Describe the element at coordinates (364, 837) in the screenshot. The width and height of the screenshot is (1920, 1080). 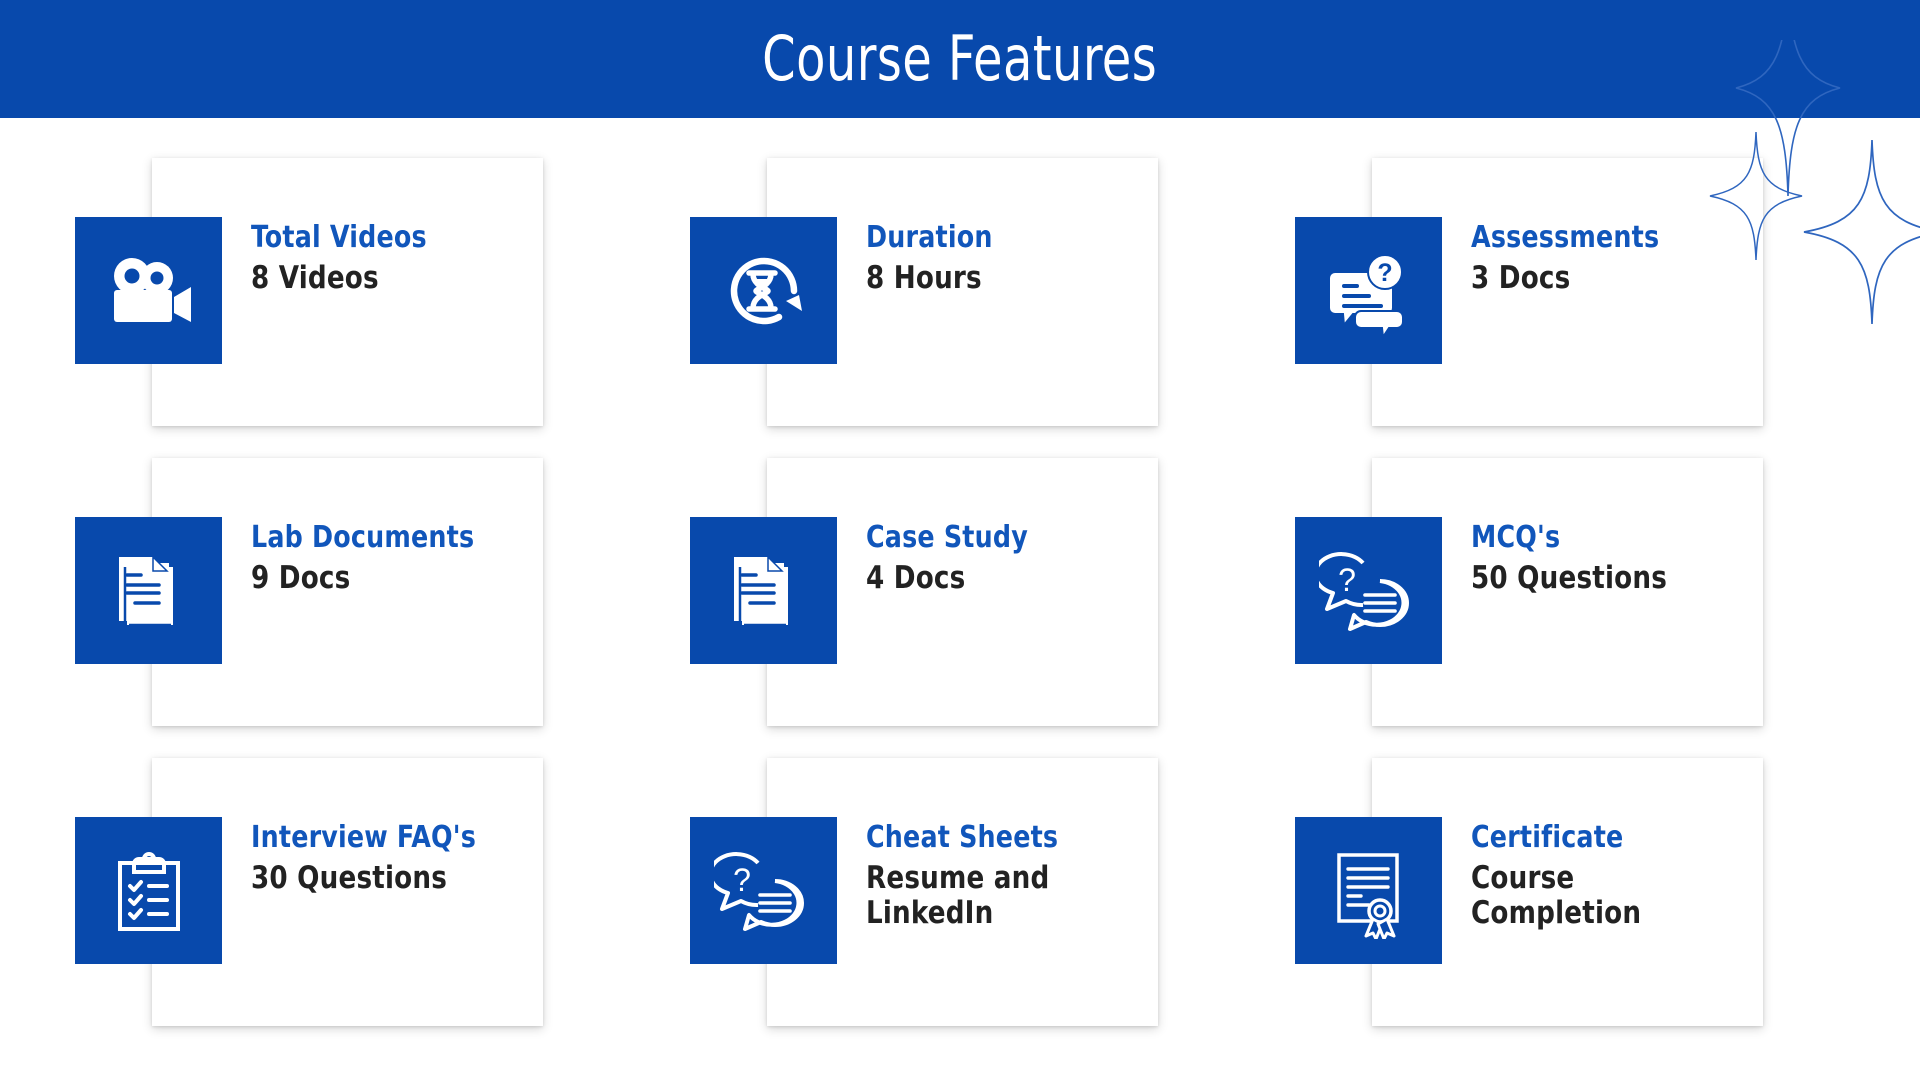
I see `card-title: Interview FAQ's` at that location.